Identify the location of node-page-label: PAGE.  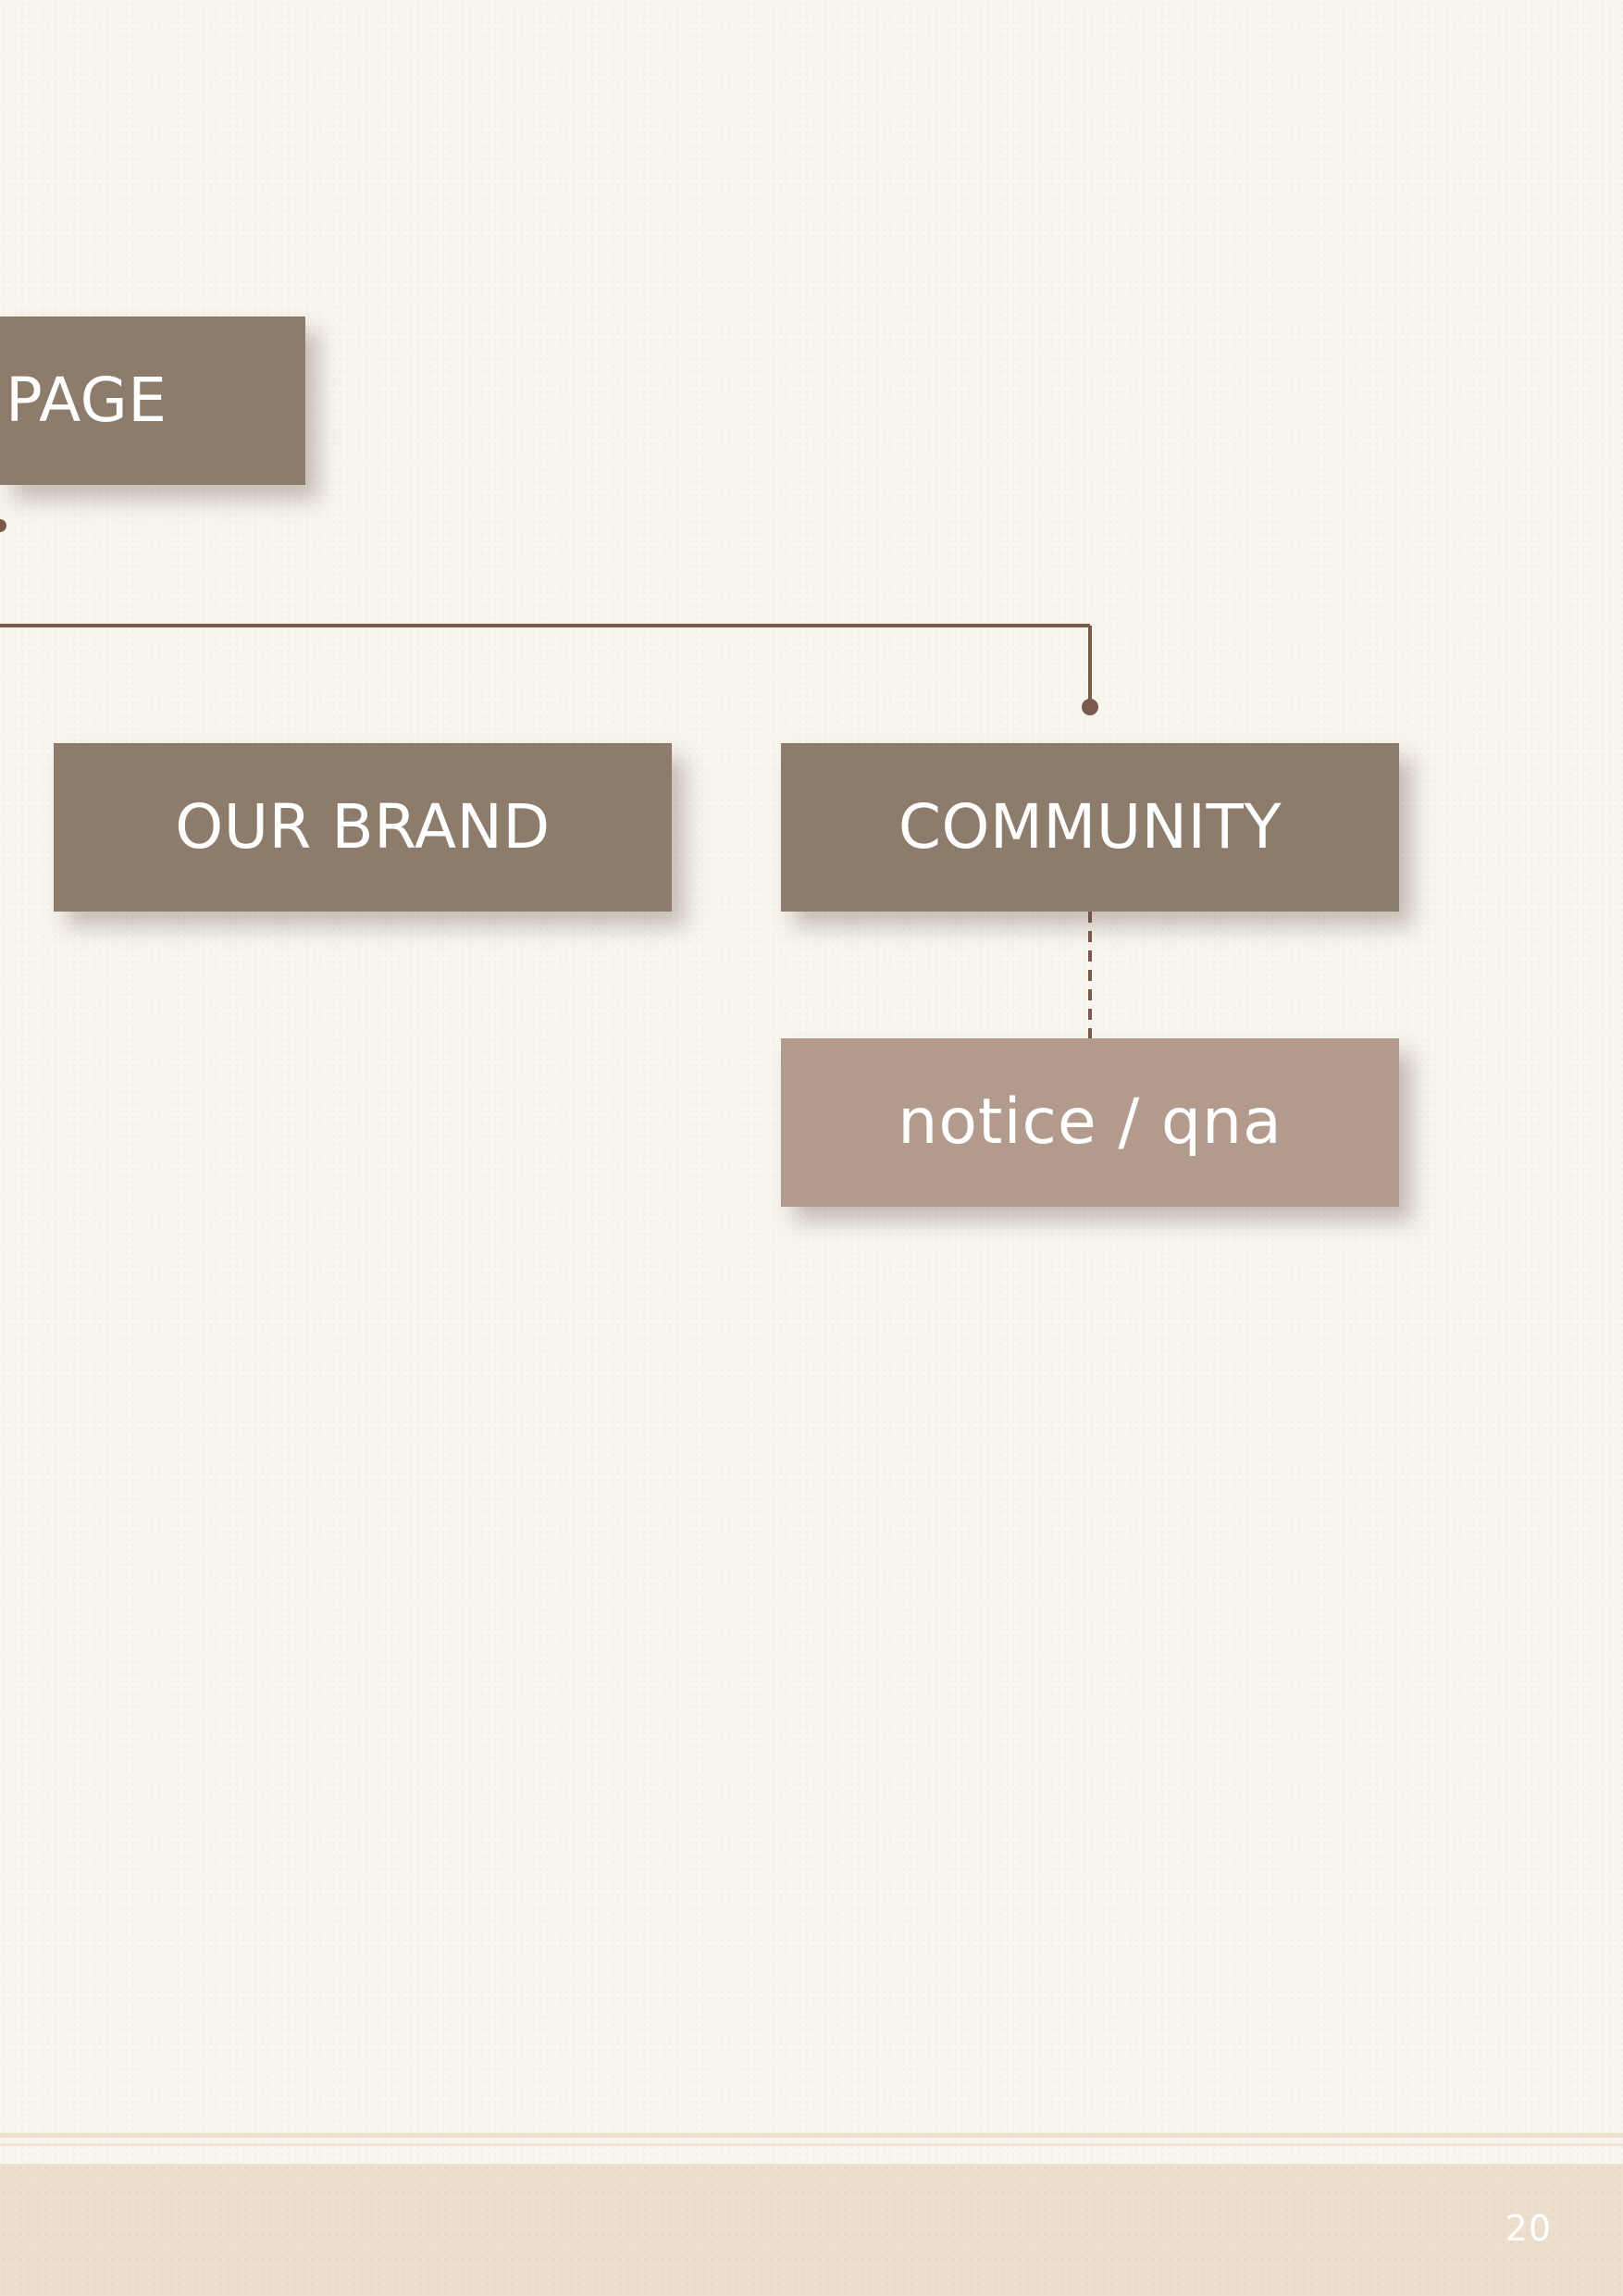
(86, 401).